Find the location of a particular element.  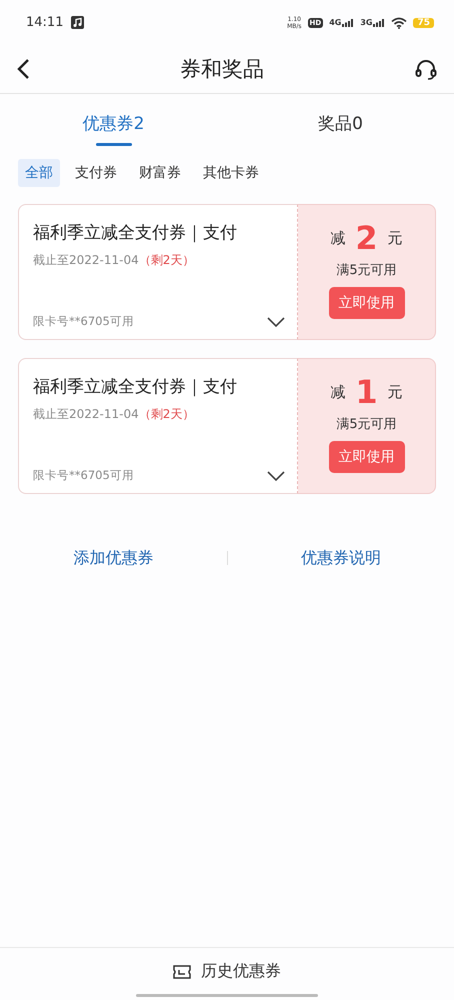

history-coupons-button: 历史优惠券 is located at coordinates (227, 971).